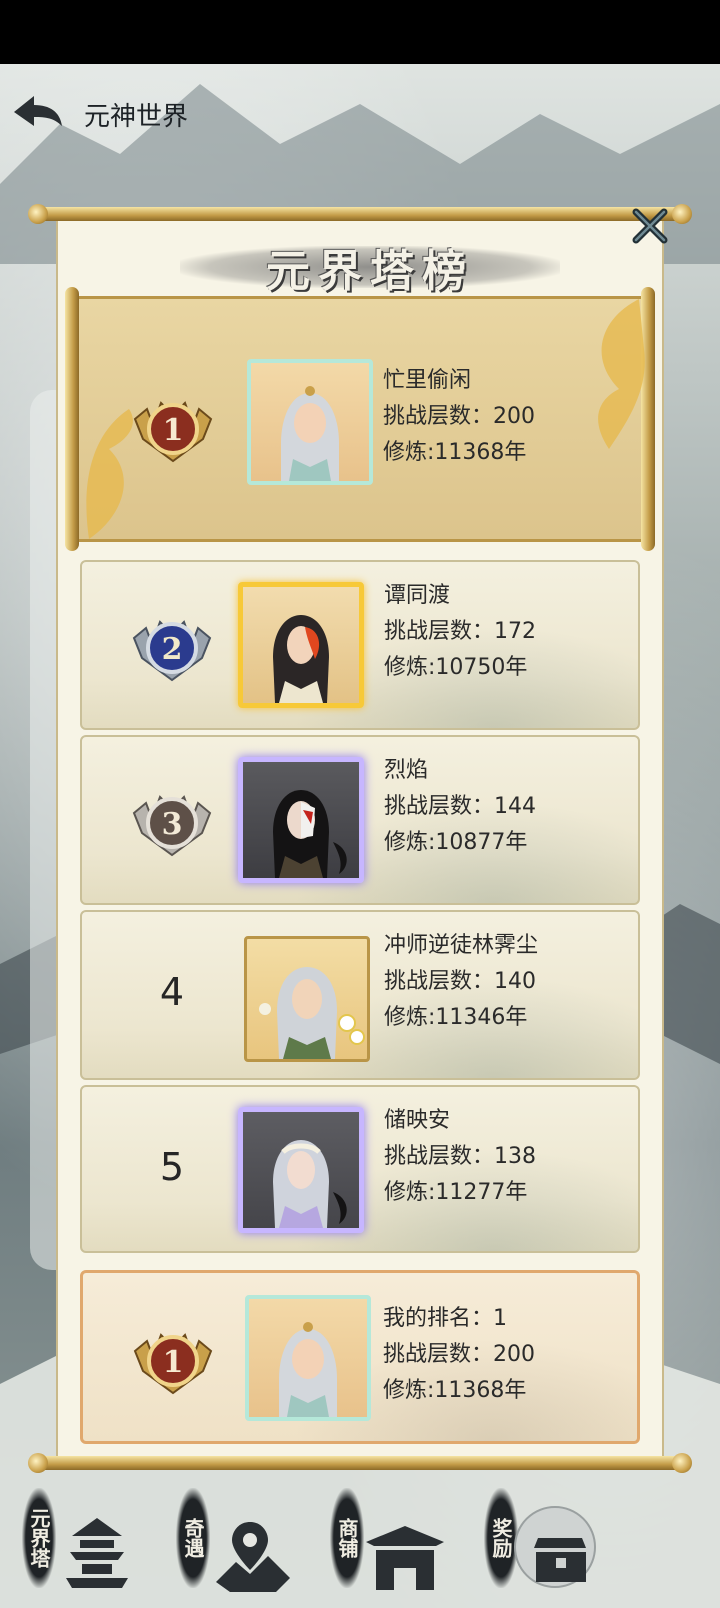  I want to click on leaderboard-entry-rank-5: 5 储映安 挑战层数：138 修炼:11277年, so click(360, 1169).